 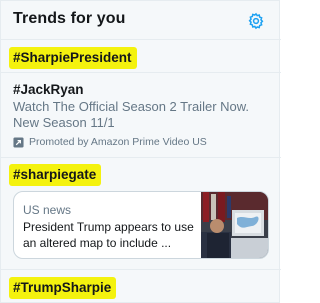 I want to click on promoted-icon, so click(x=18, y=142).